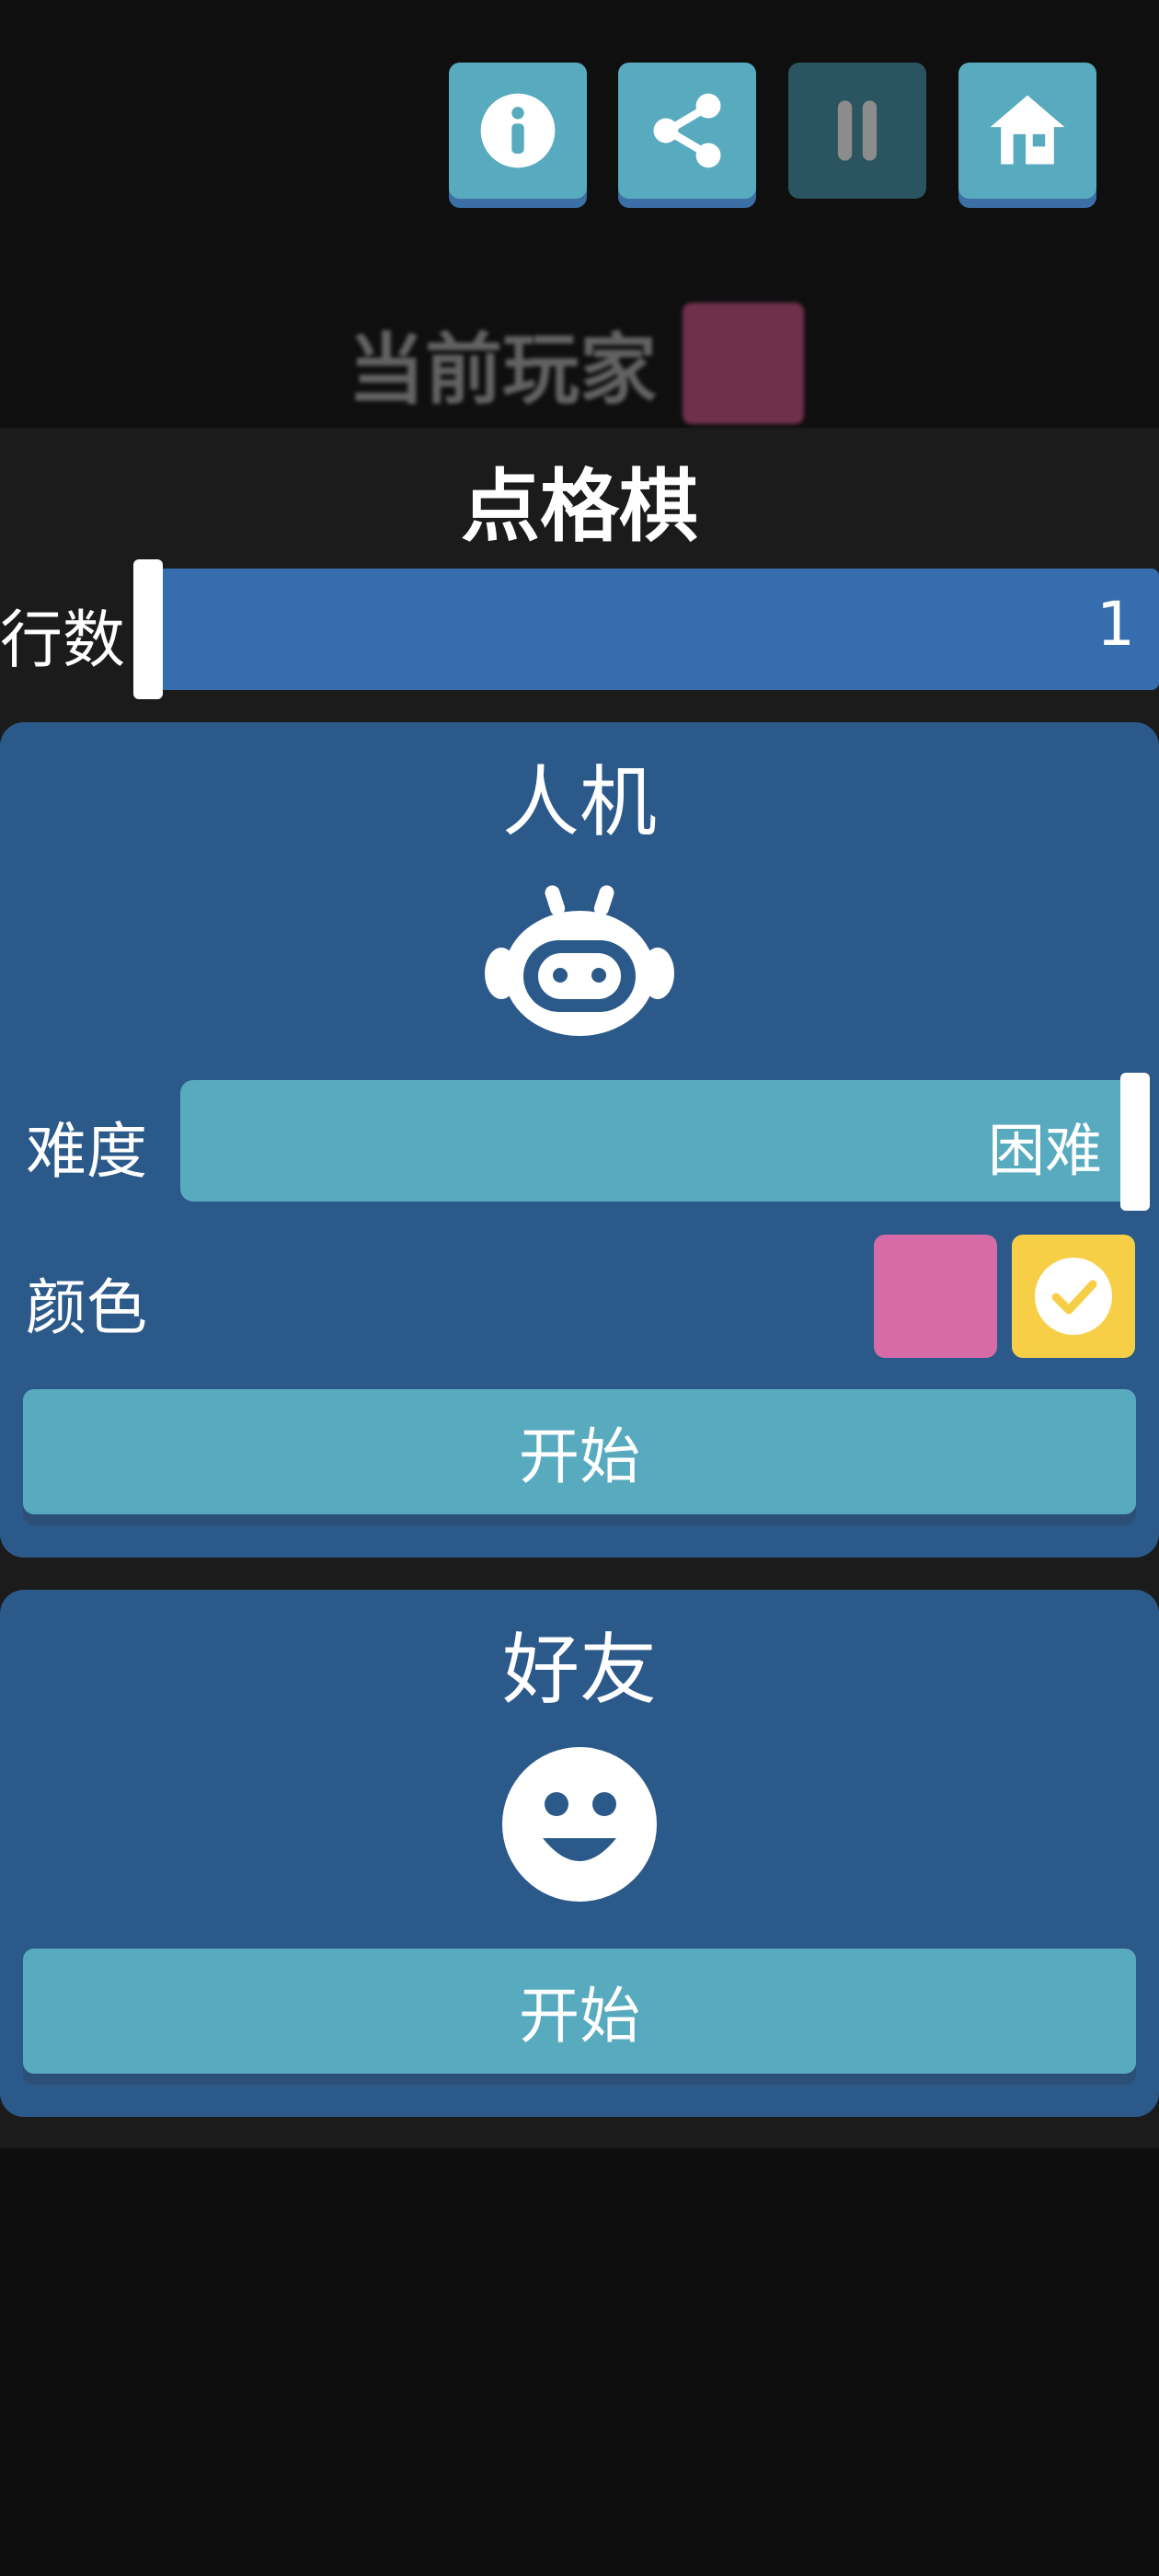 The image size is (1159, 2576). What do you see at coordinates (148, 629) in the screenshot?
I see `rows-slider-handle` at bounding box center [148, 629].